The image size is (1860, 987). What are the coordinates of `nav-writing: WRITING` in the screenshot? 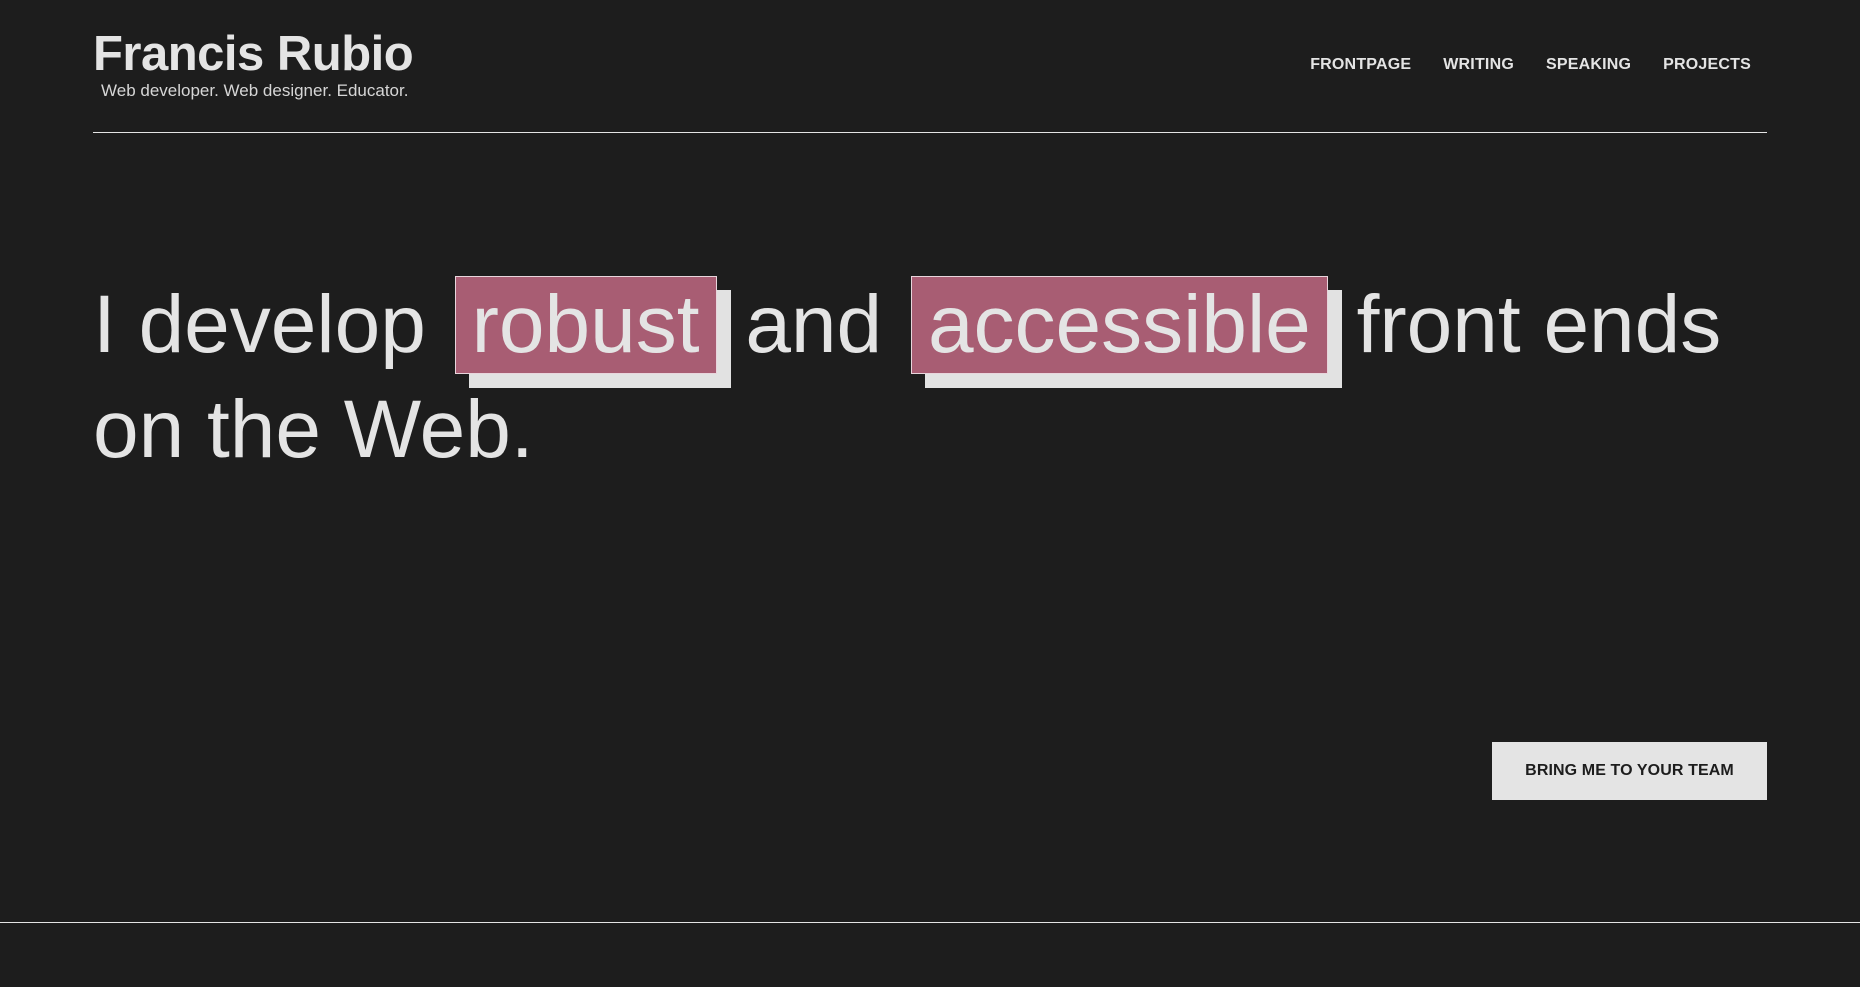 It's located at (1478, 65).